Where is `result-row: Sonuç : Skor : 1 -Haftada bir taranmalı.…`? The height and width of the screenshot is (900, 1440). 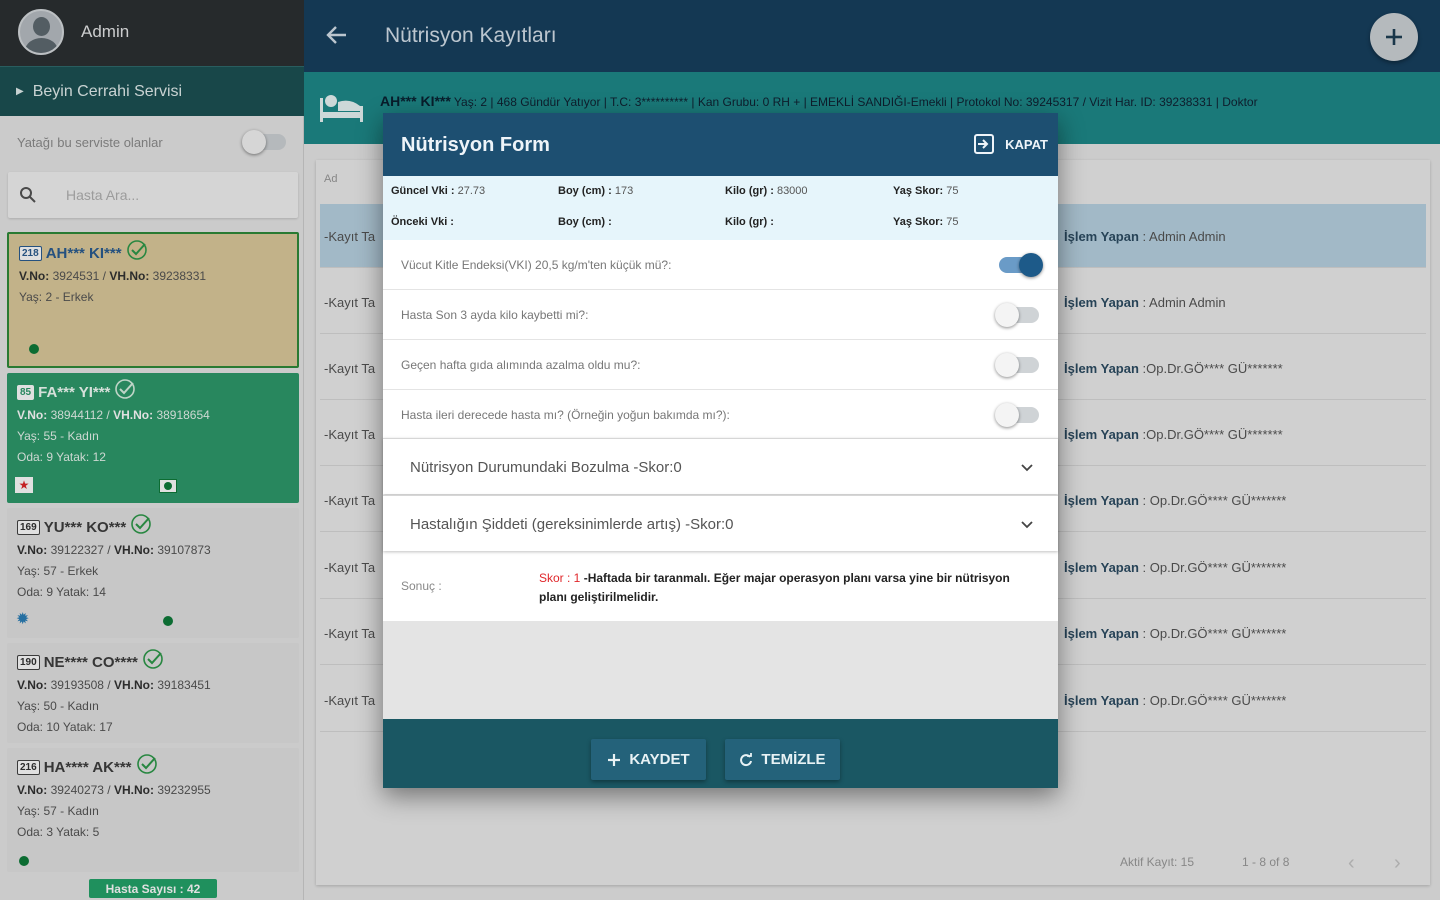 result-row: Sonuç : Skor : 1 -Haftada bir taranmalı.… is located at coordinates (720, 589).